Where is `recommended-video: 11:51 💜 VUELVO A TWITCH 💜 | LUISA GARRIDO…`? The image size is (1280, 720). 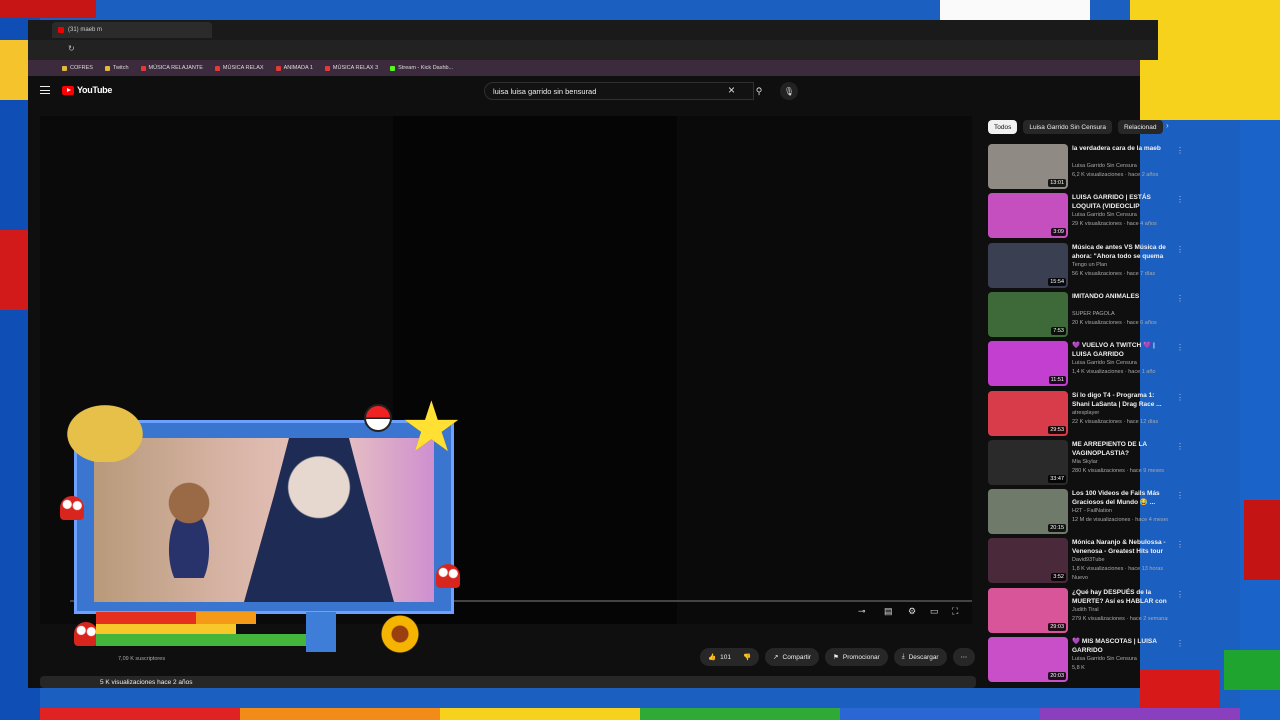 recommended-video: 11:51 💜 VUELVO A TWITCH 💜 | LUISA GARRIDO… is located at coordinates (1086, 364).